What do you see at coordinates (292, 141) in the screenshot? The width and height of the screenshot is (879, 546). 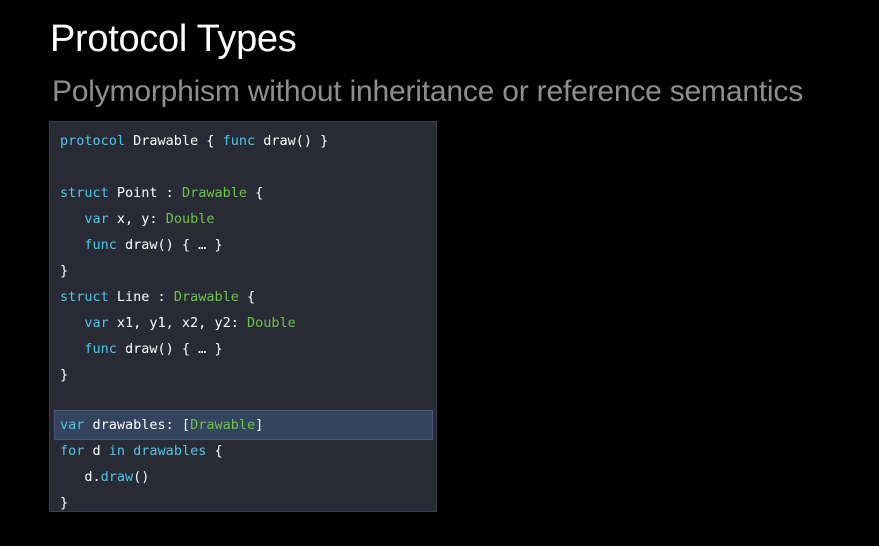 I see `code-token: draw() }` at bounding box center [292, 141].